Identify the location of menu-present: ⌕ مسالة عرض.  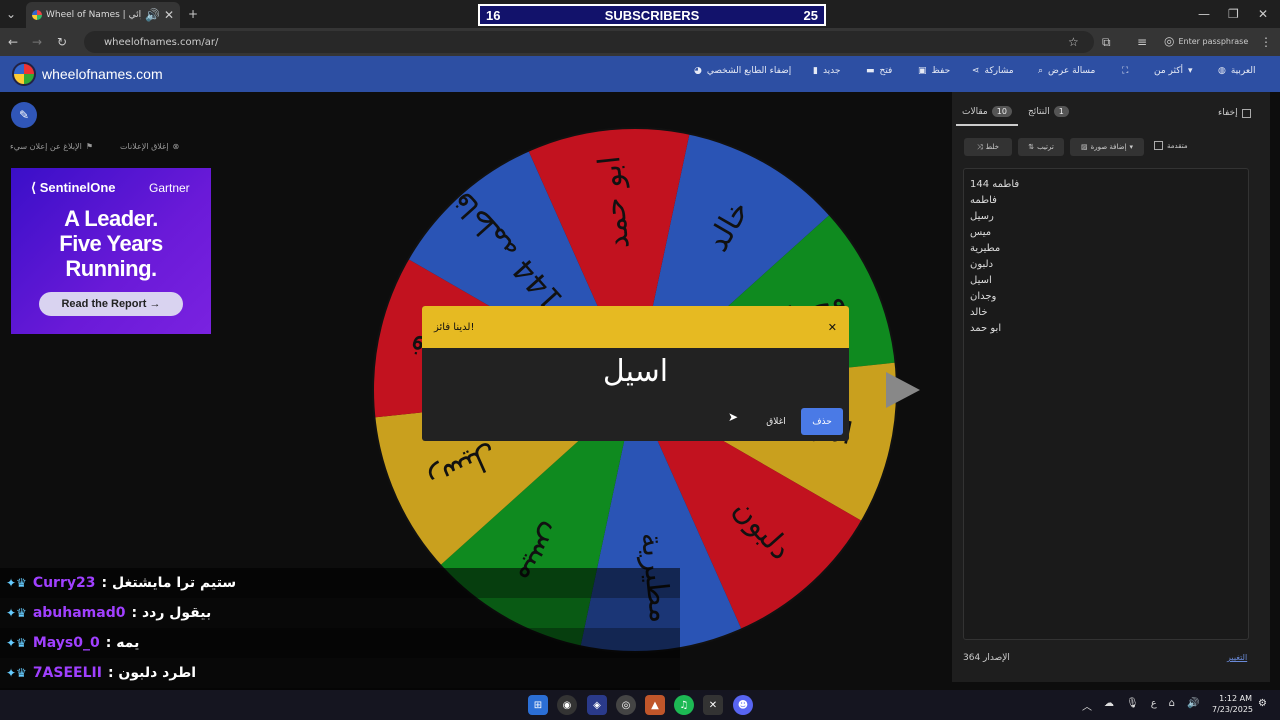
(1066, 71).